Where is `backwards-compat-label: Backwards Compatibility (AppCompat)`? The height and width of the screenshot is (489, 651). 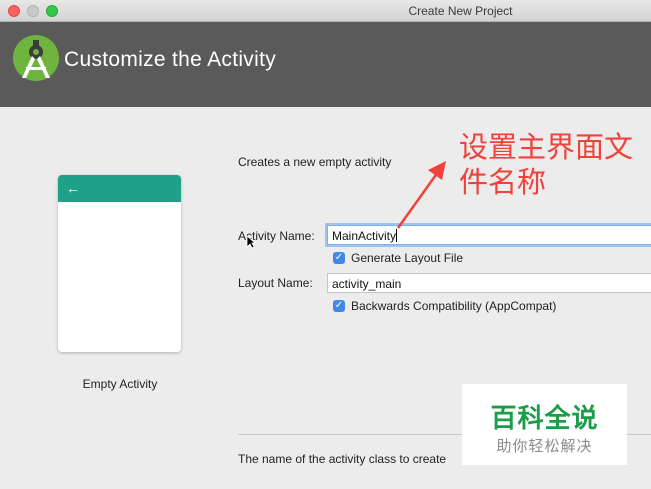 backwards-compat-label: Backwards Compatibility (AppCompat) is located at coordinates (454, 306).